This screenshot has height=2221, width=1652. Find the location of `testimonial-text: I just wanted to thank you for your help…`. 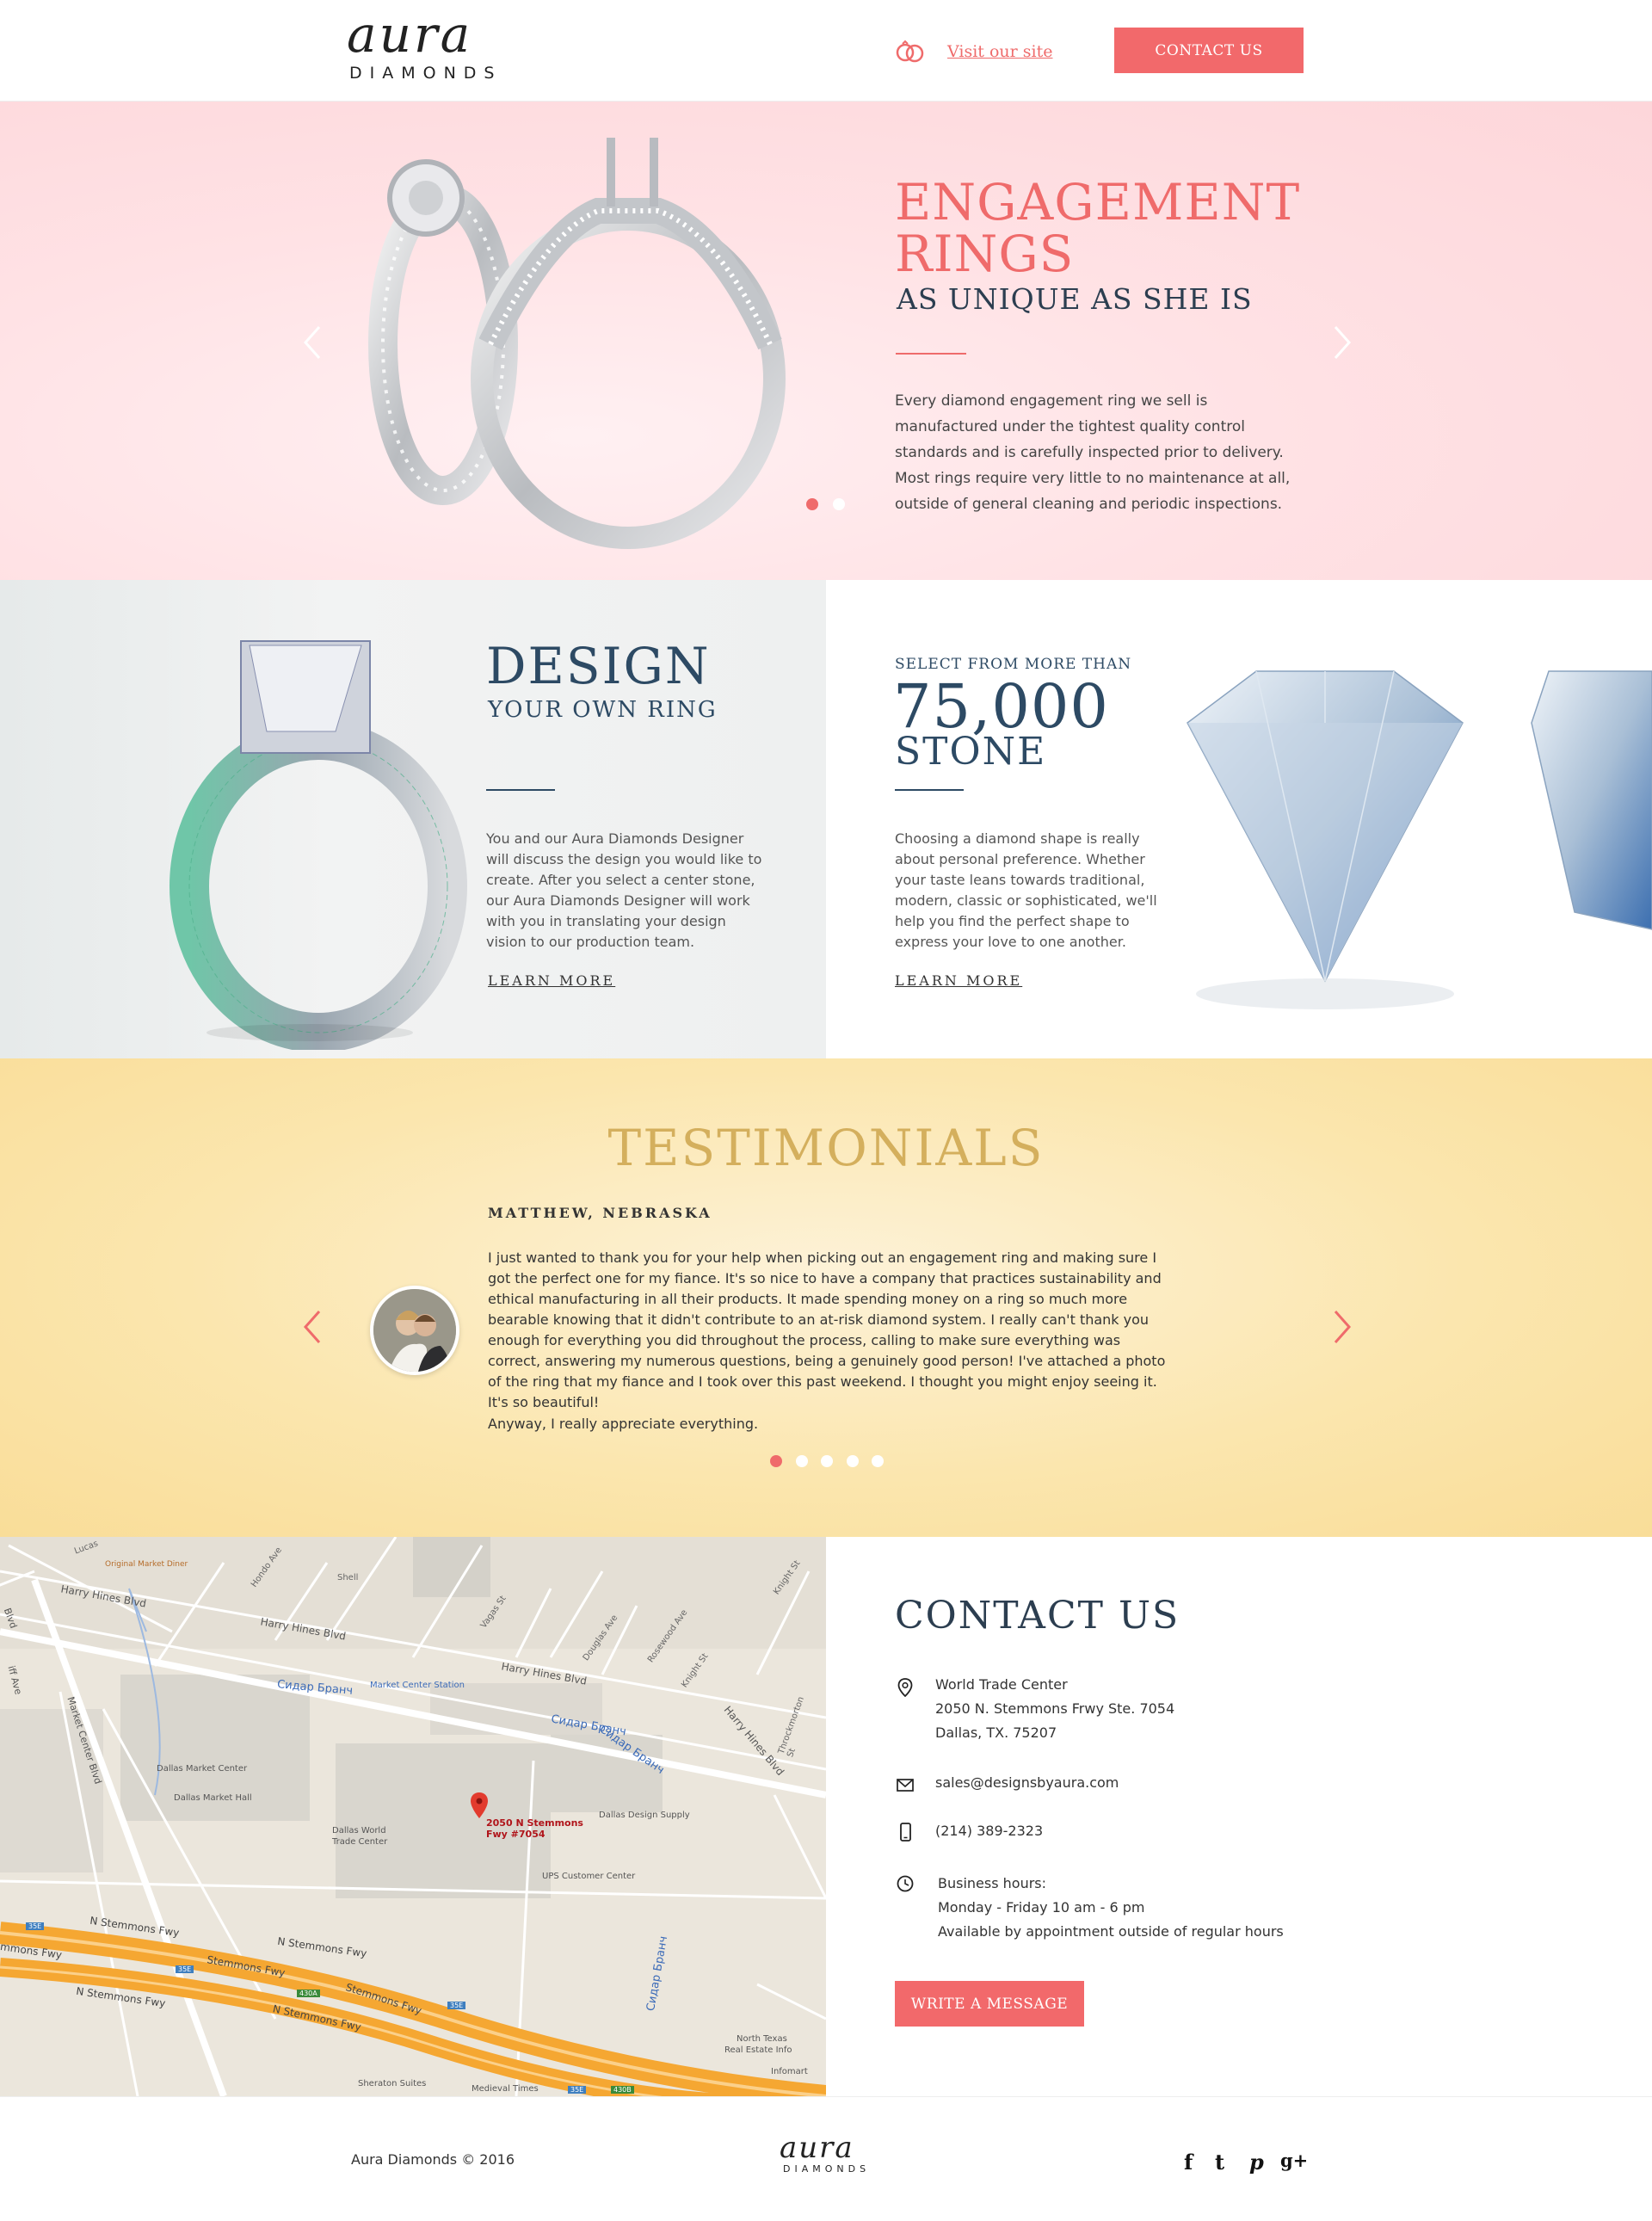

testimonial-text: I just wanted to thank you for your help… is located at coordinates (827, 1329).